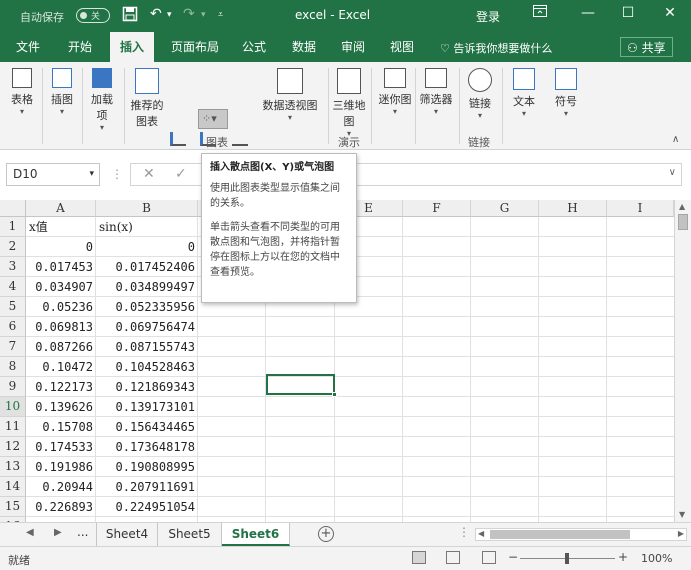 The width and height of the screenshot is (691, 570). What do you see at coordinates (60, 387) in the screenshot?
I see `cell-a9: 0.122173` at bounding box center [60, 387].